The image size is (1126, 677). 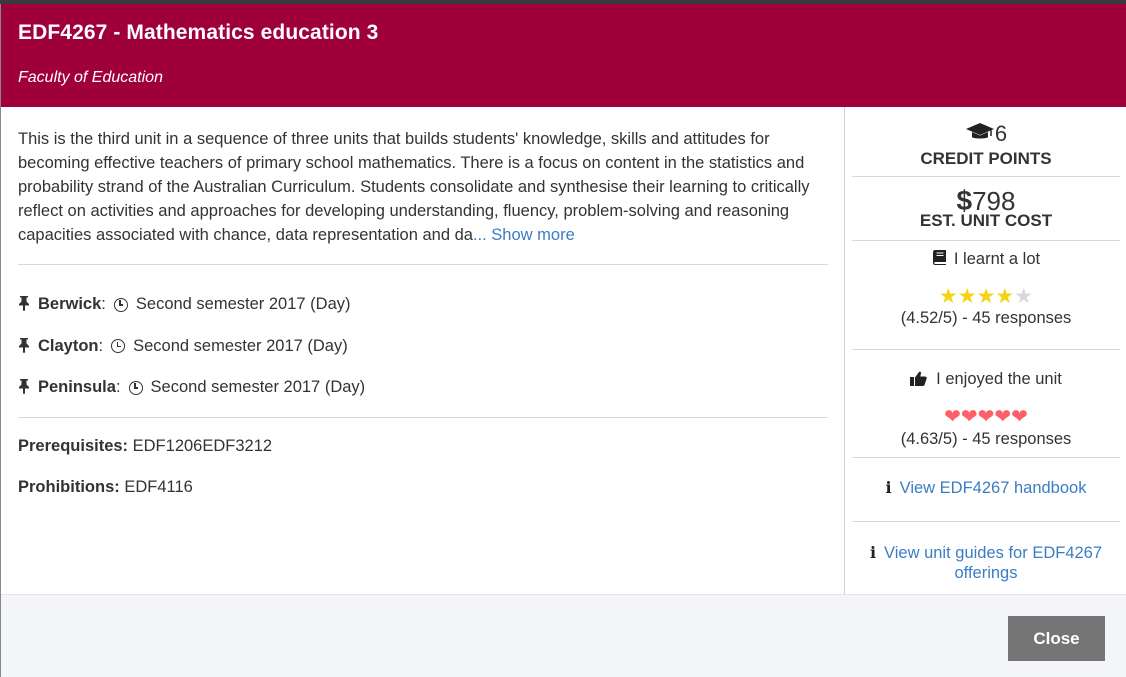 I want to click on show-more-link: ... Show more, so click(x=524, y=235).